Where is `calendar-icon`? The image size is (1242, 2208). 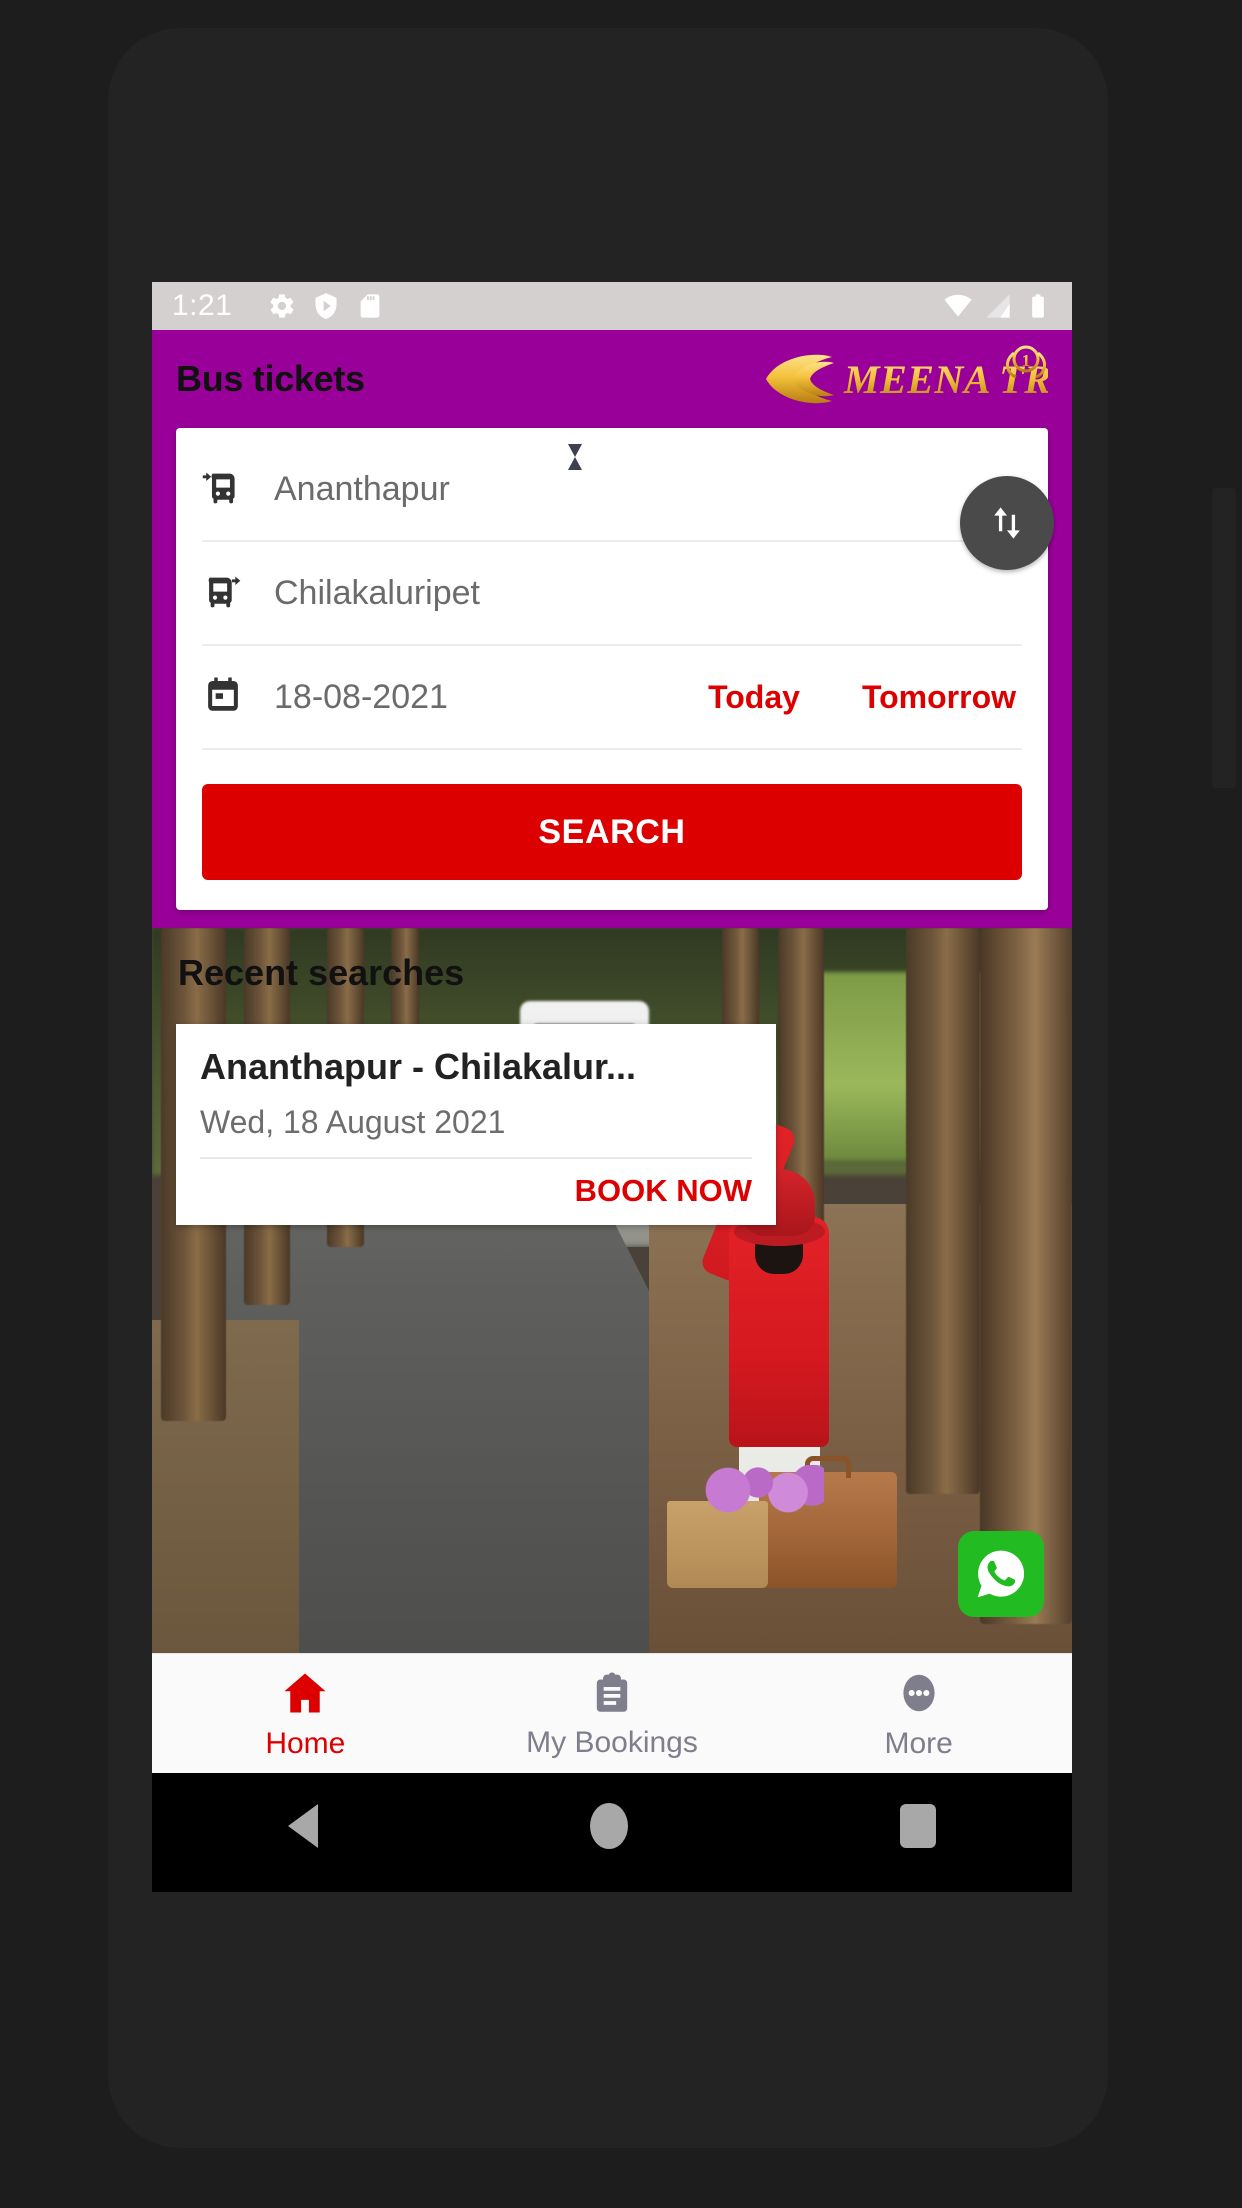 calendar-icon is located at coordinates (225, 697).